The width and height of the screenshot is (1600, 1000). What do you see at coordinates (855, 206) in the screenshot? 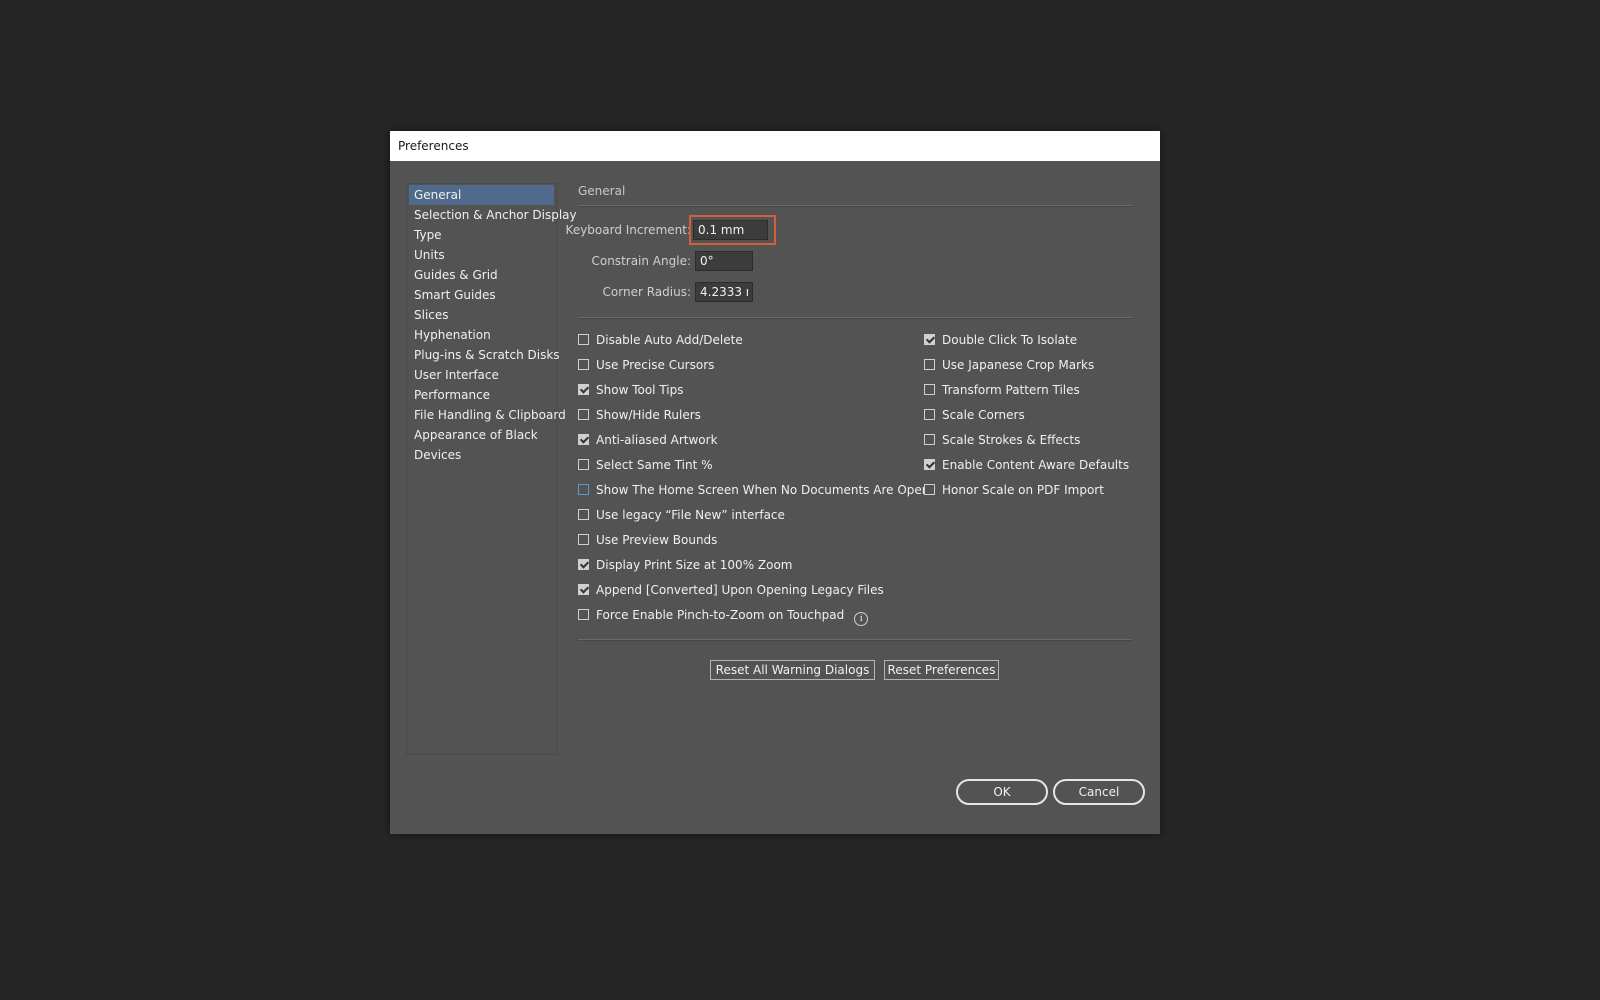
I see `section-divider` at bounding box center [855, 206].